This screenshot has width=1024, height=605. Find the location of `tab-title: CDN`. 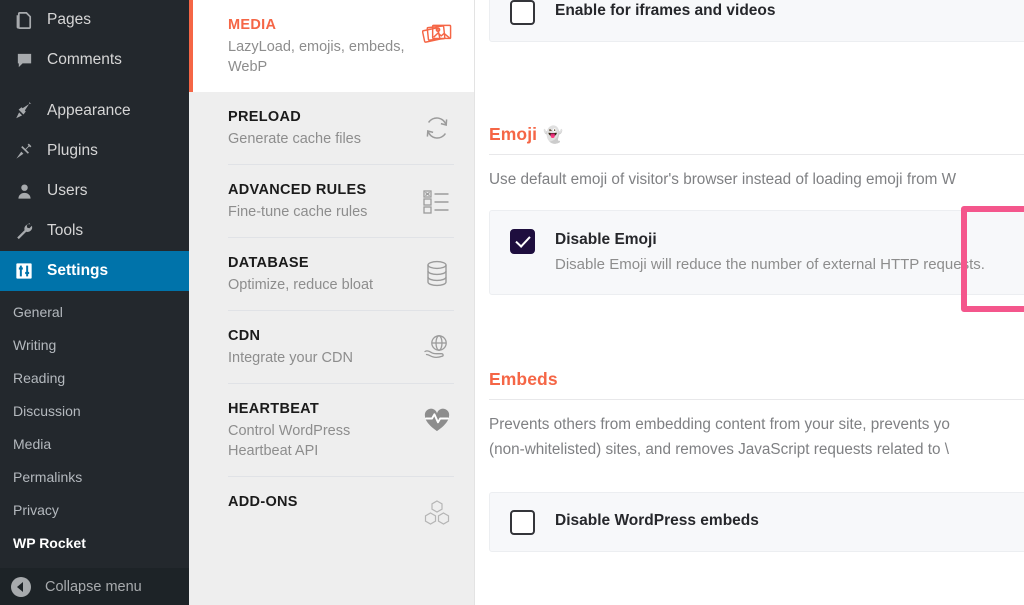

tab-title: CDN is located at coordinates (244, 336).